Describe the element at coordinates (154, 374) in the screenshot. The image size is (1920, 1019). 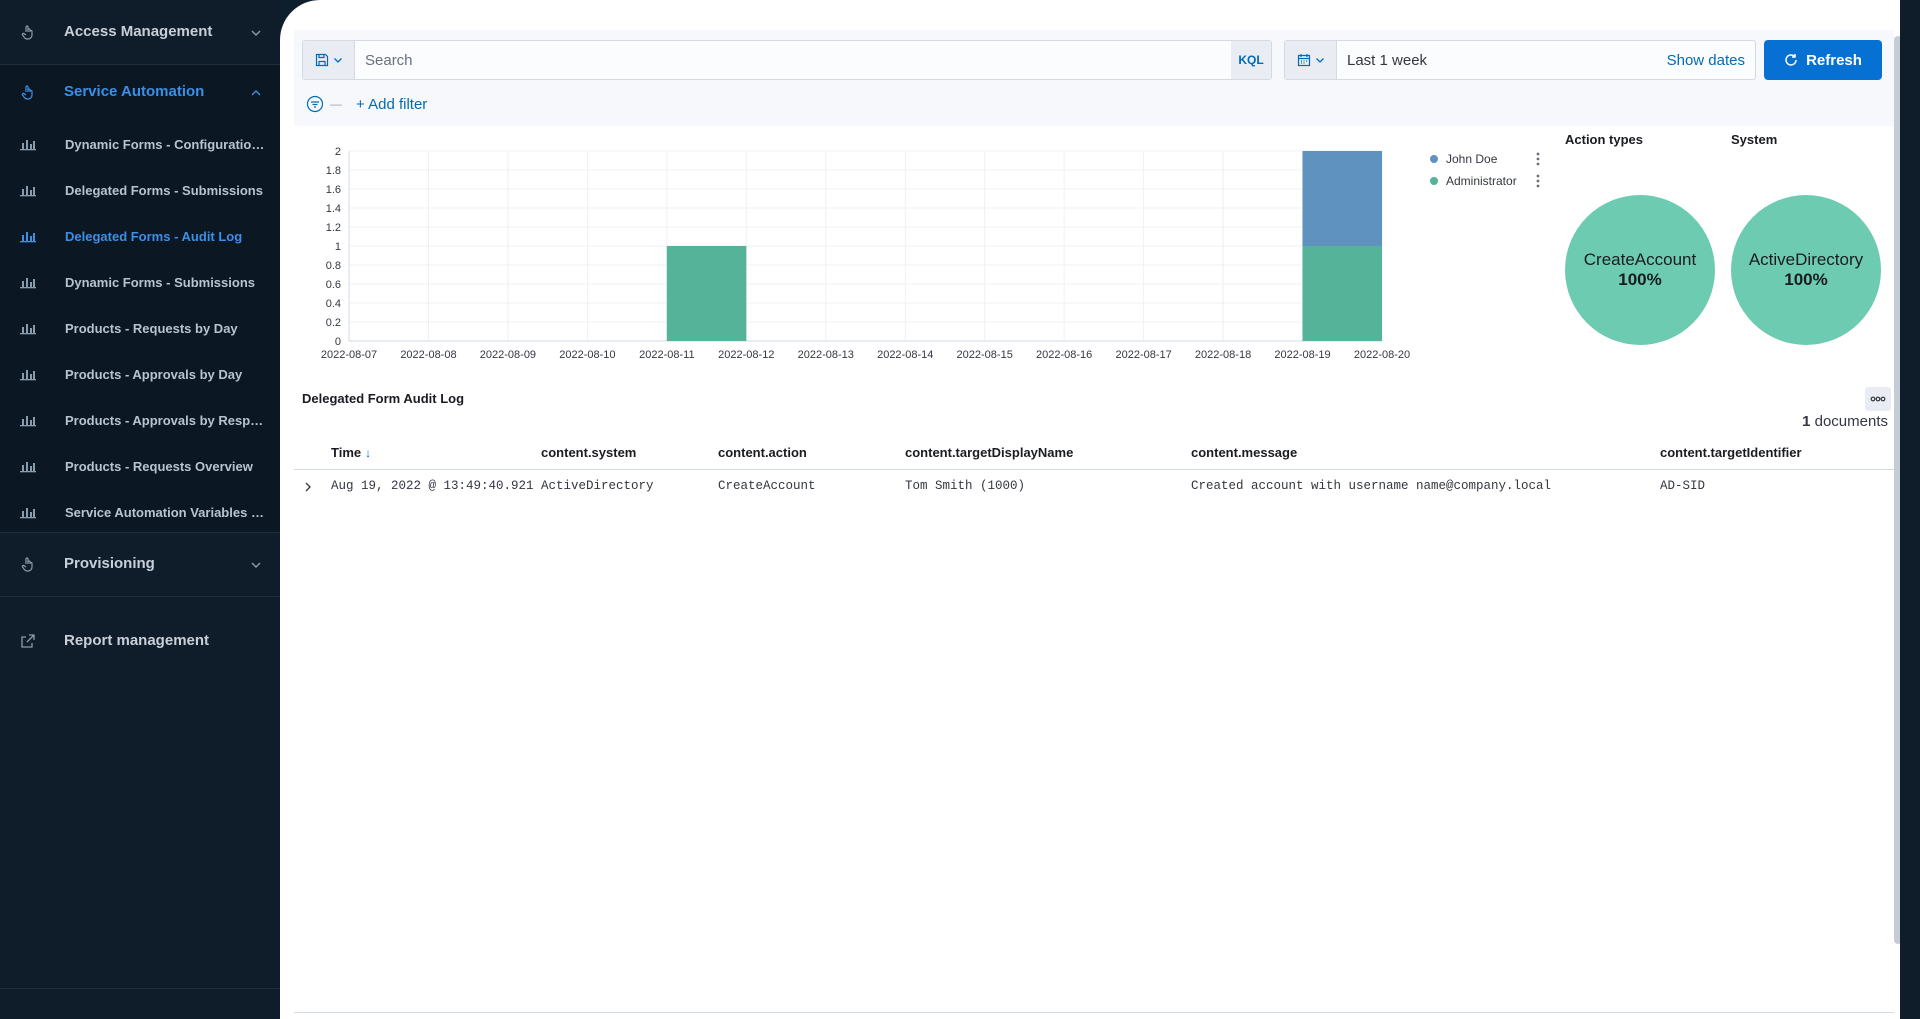
I see `sidebar-item-label: Products - Approvals by Day` at that location.